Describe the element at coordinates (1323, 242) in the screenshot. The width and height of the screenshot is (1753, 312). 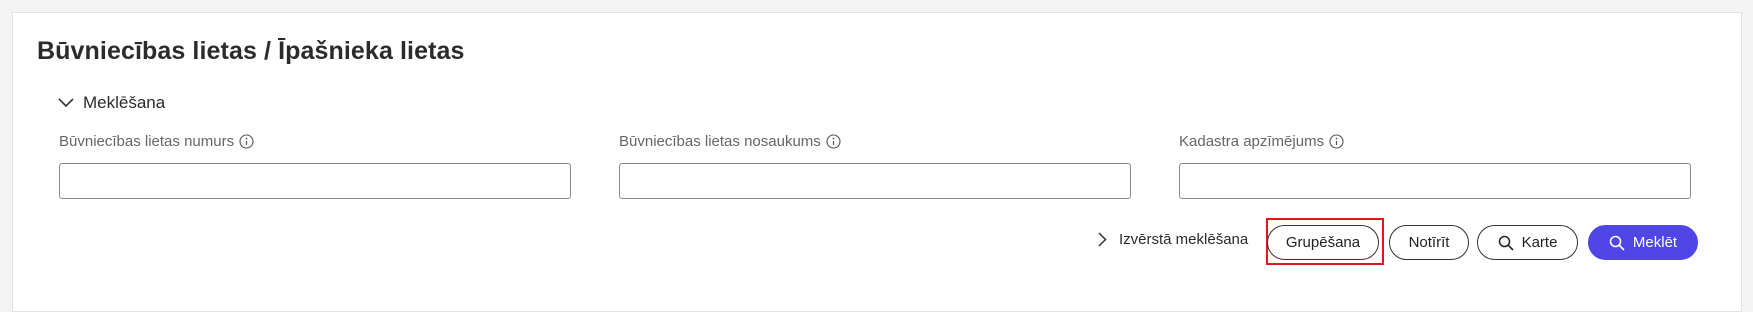
I see `grouping-button: Grupēšana` at that location.